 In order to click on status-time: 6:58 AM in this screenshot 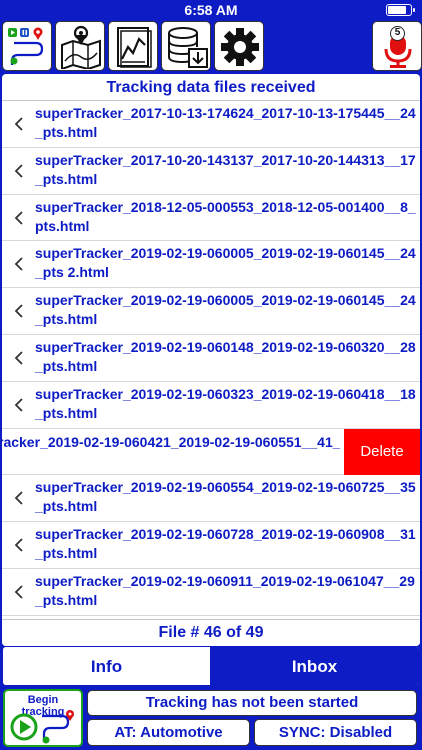, I will do `click(211, 10)`.